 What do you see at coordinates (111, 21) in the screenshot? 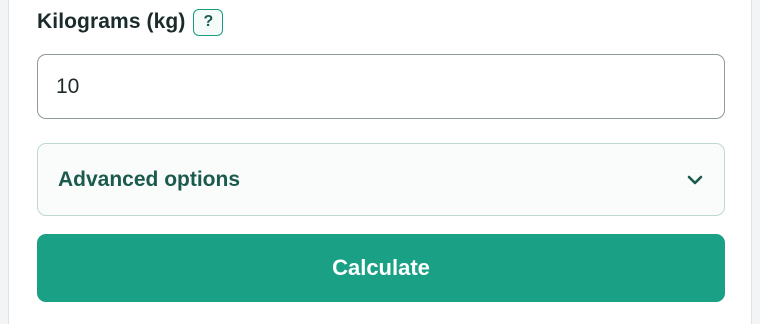
I see `kilograms-label: Kilograms (kg)` at bounding box center [111, 21].